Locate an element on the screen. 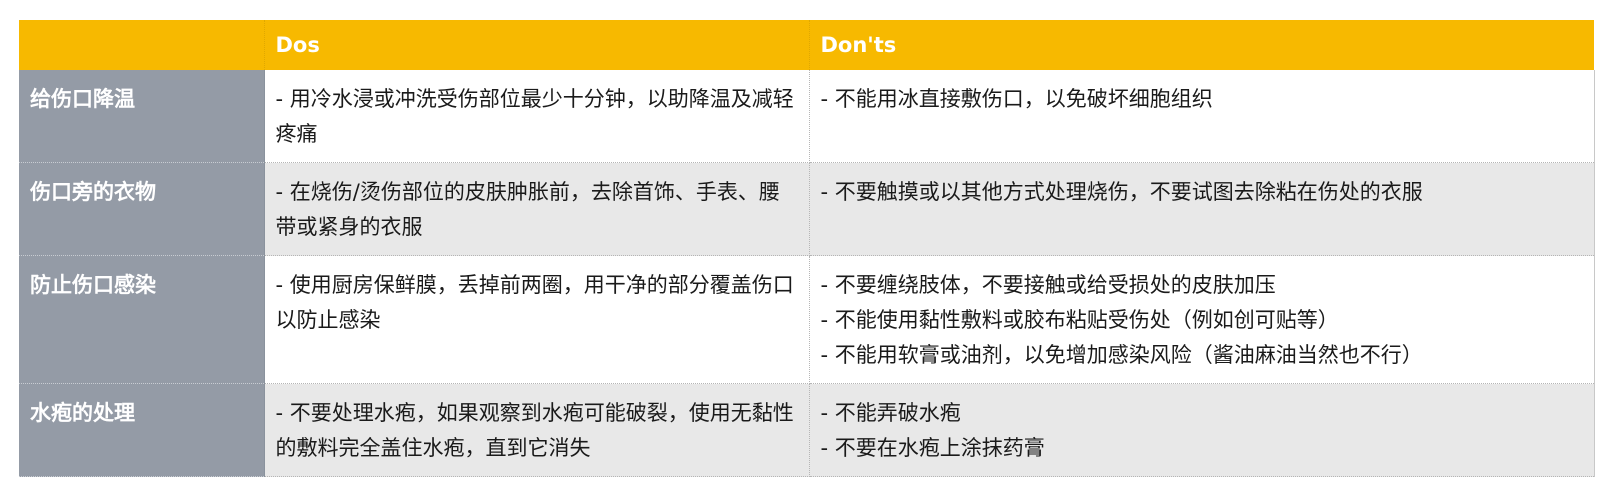 The height and width of the screenshot is (496, 1614). table-header-row: Dos Don'ts is located at coordinates (806, 45).